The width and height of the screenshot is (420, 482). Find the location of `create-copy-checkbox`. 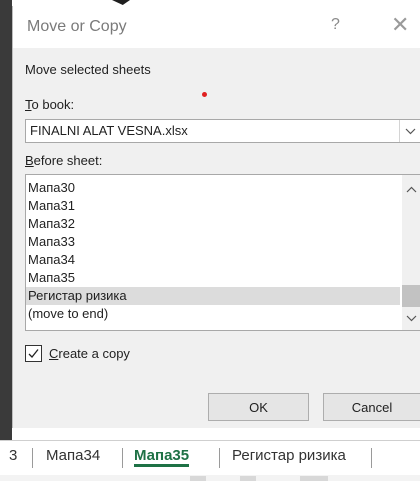

create-copy-checkbox is located at coordinates (33, 353).